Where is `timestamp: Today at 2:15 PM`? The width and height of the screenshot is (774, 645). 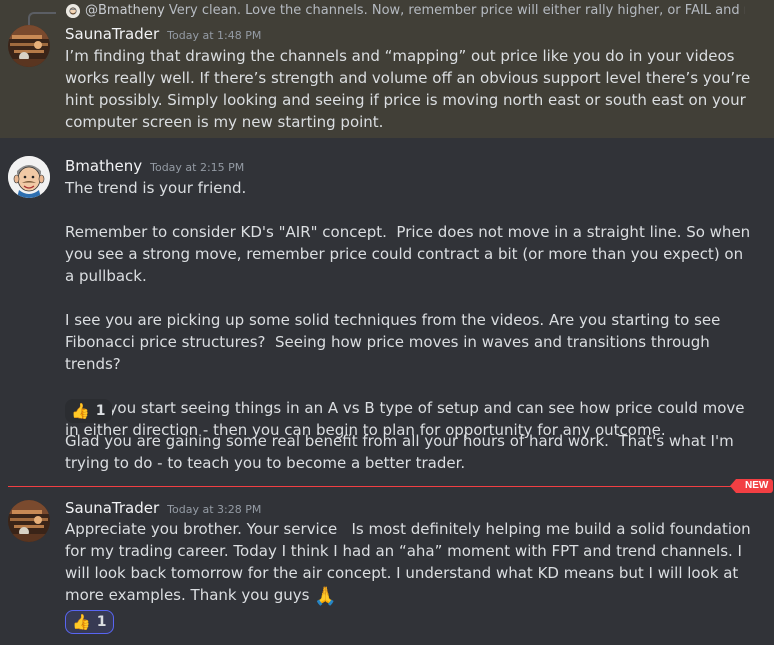 timestamp: Today at 2:15 PM is located at coordinates (197, 167).